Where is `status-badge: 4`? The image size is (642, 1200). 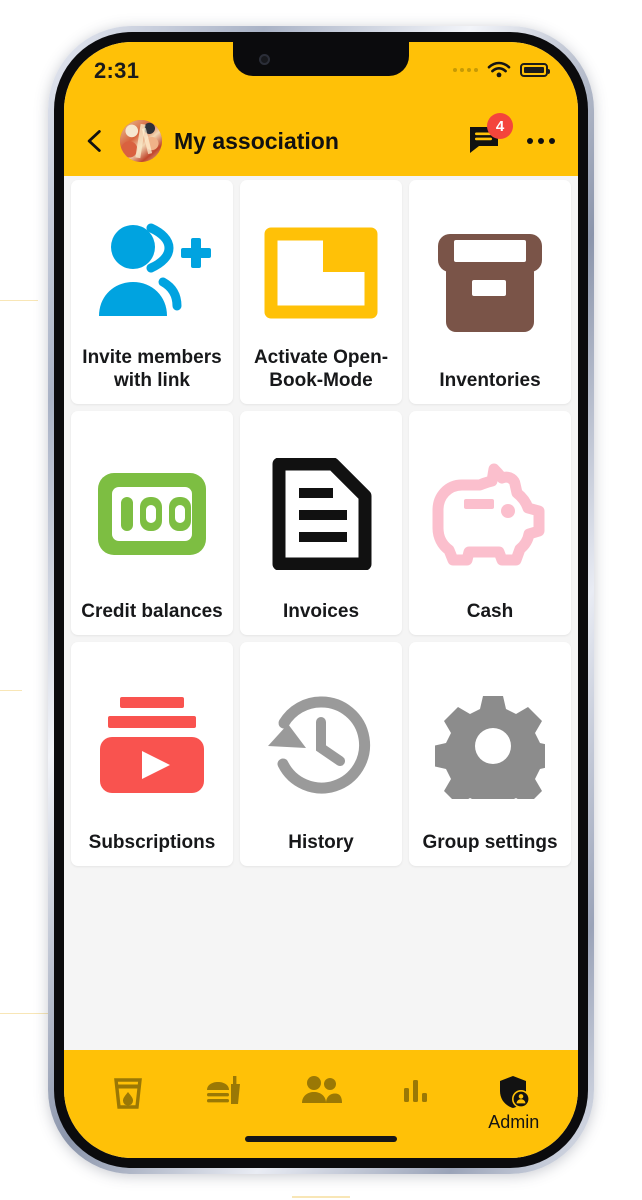 status-badge: 4 is located at coordinates (500, 126).